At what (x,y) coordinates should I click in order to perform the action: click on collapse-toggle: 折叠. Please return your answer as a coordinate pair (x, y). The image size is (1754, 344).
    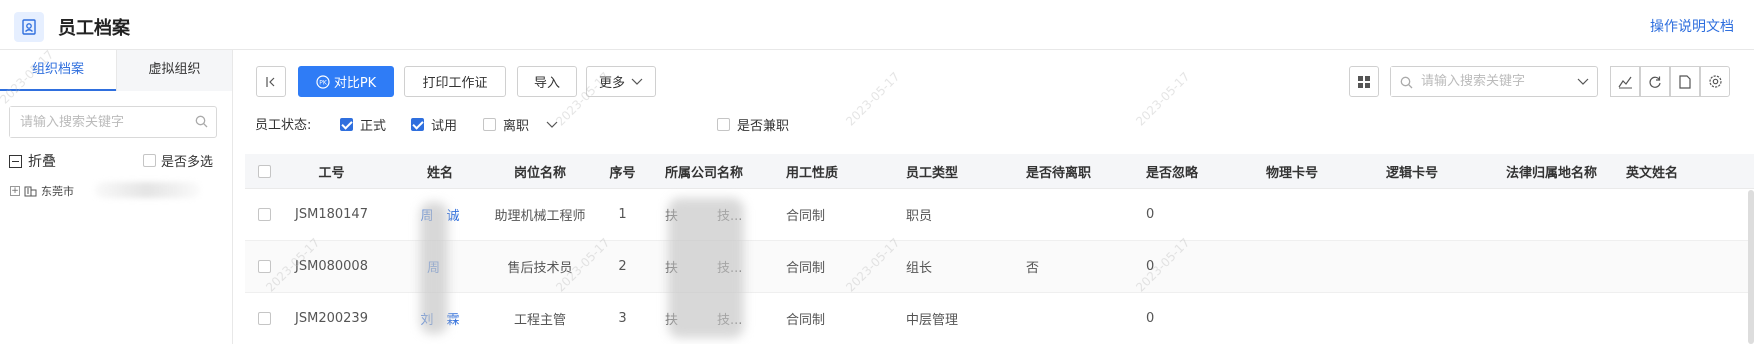
    Looking at the image, I should click on (32, 161).